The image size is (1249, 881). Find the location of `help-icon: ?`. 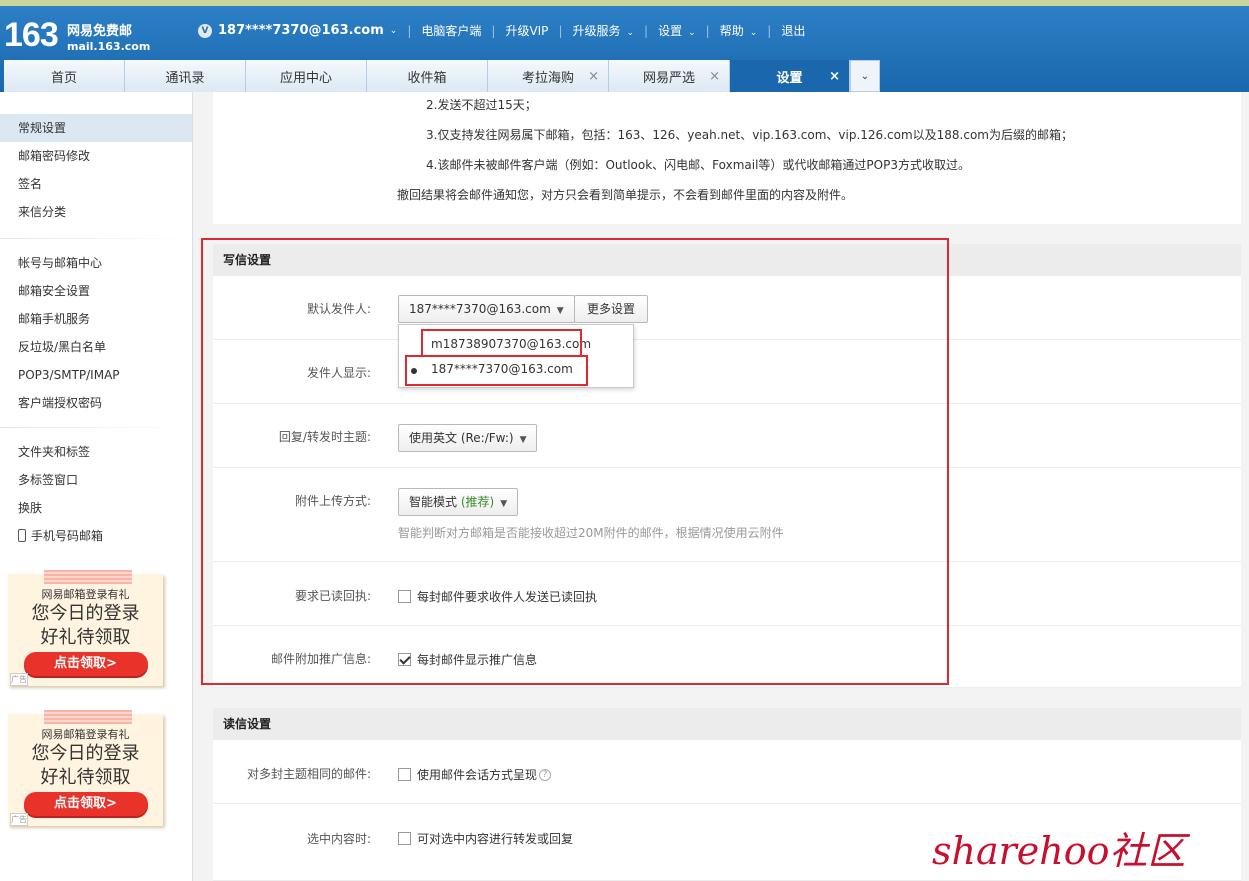

help-icon: ? is located at coordinates (545, 774).